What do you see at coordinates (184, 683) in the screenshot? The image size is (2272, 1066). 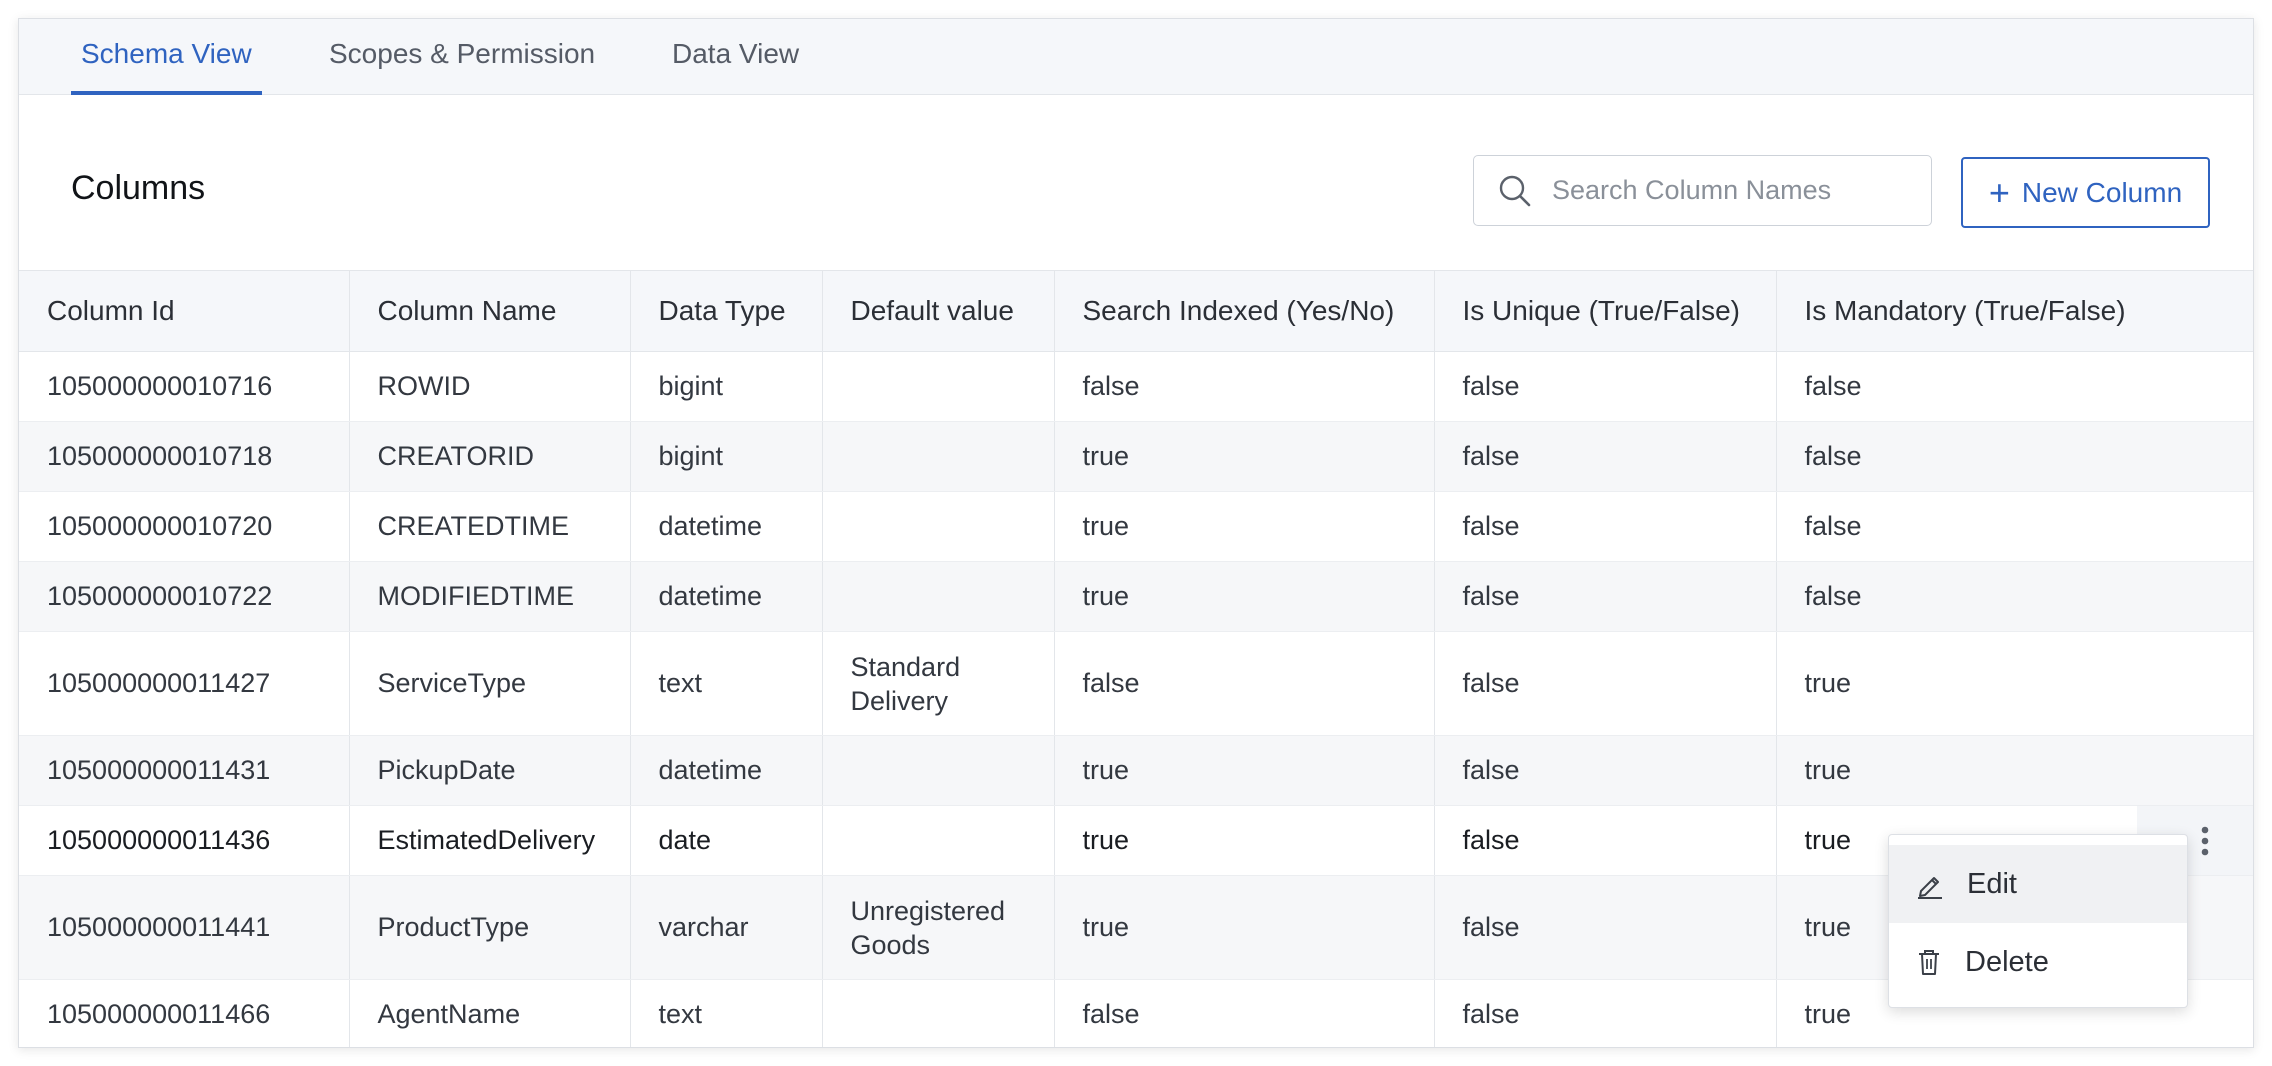 I see `cell-column-id: 105000000011427` at bounding box center [184, 683].